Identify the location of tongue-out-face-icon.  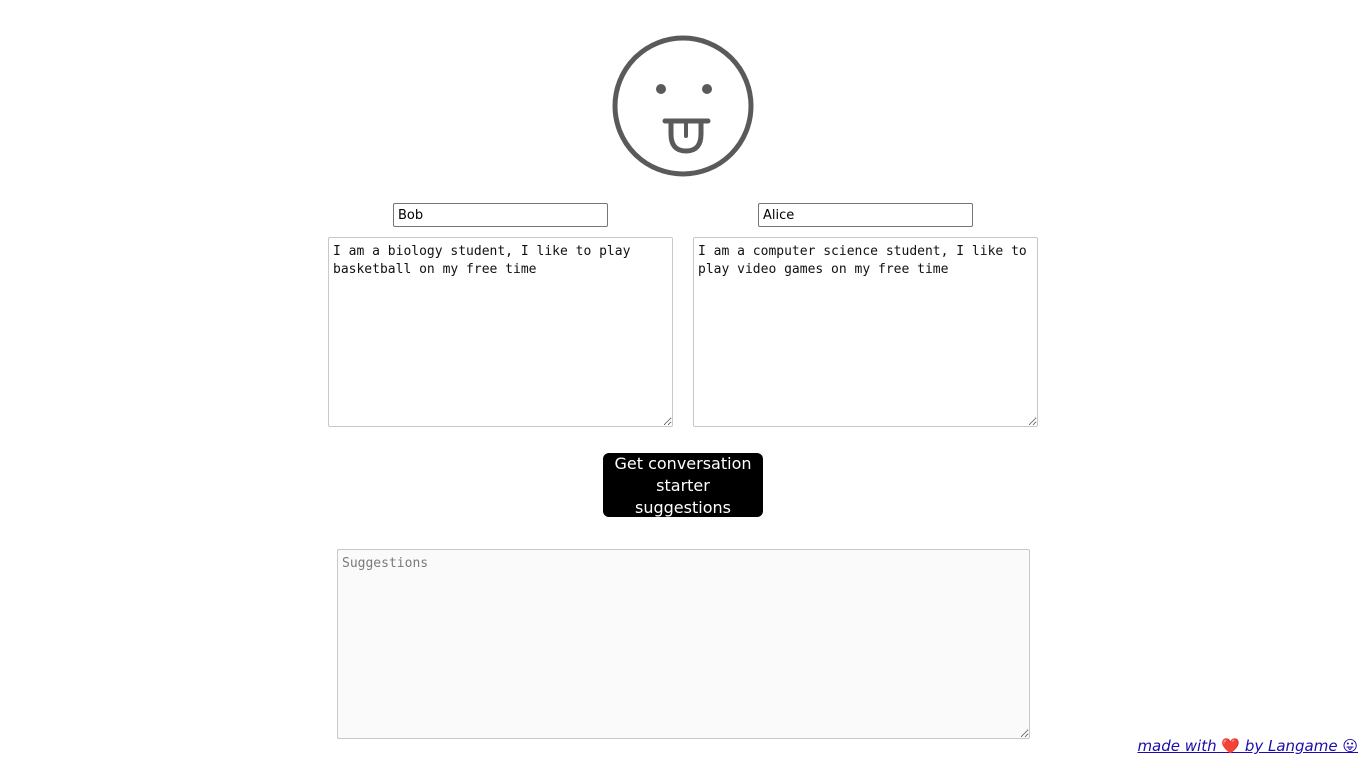
(683, 106).